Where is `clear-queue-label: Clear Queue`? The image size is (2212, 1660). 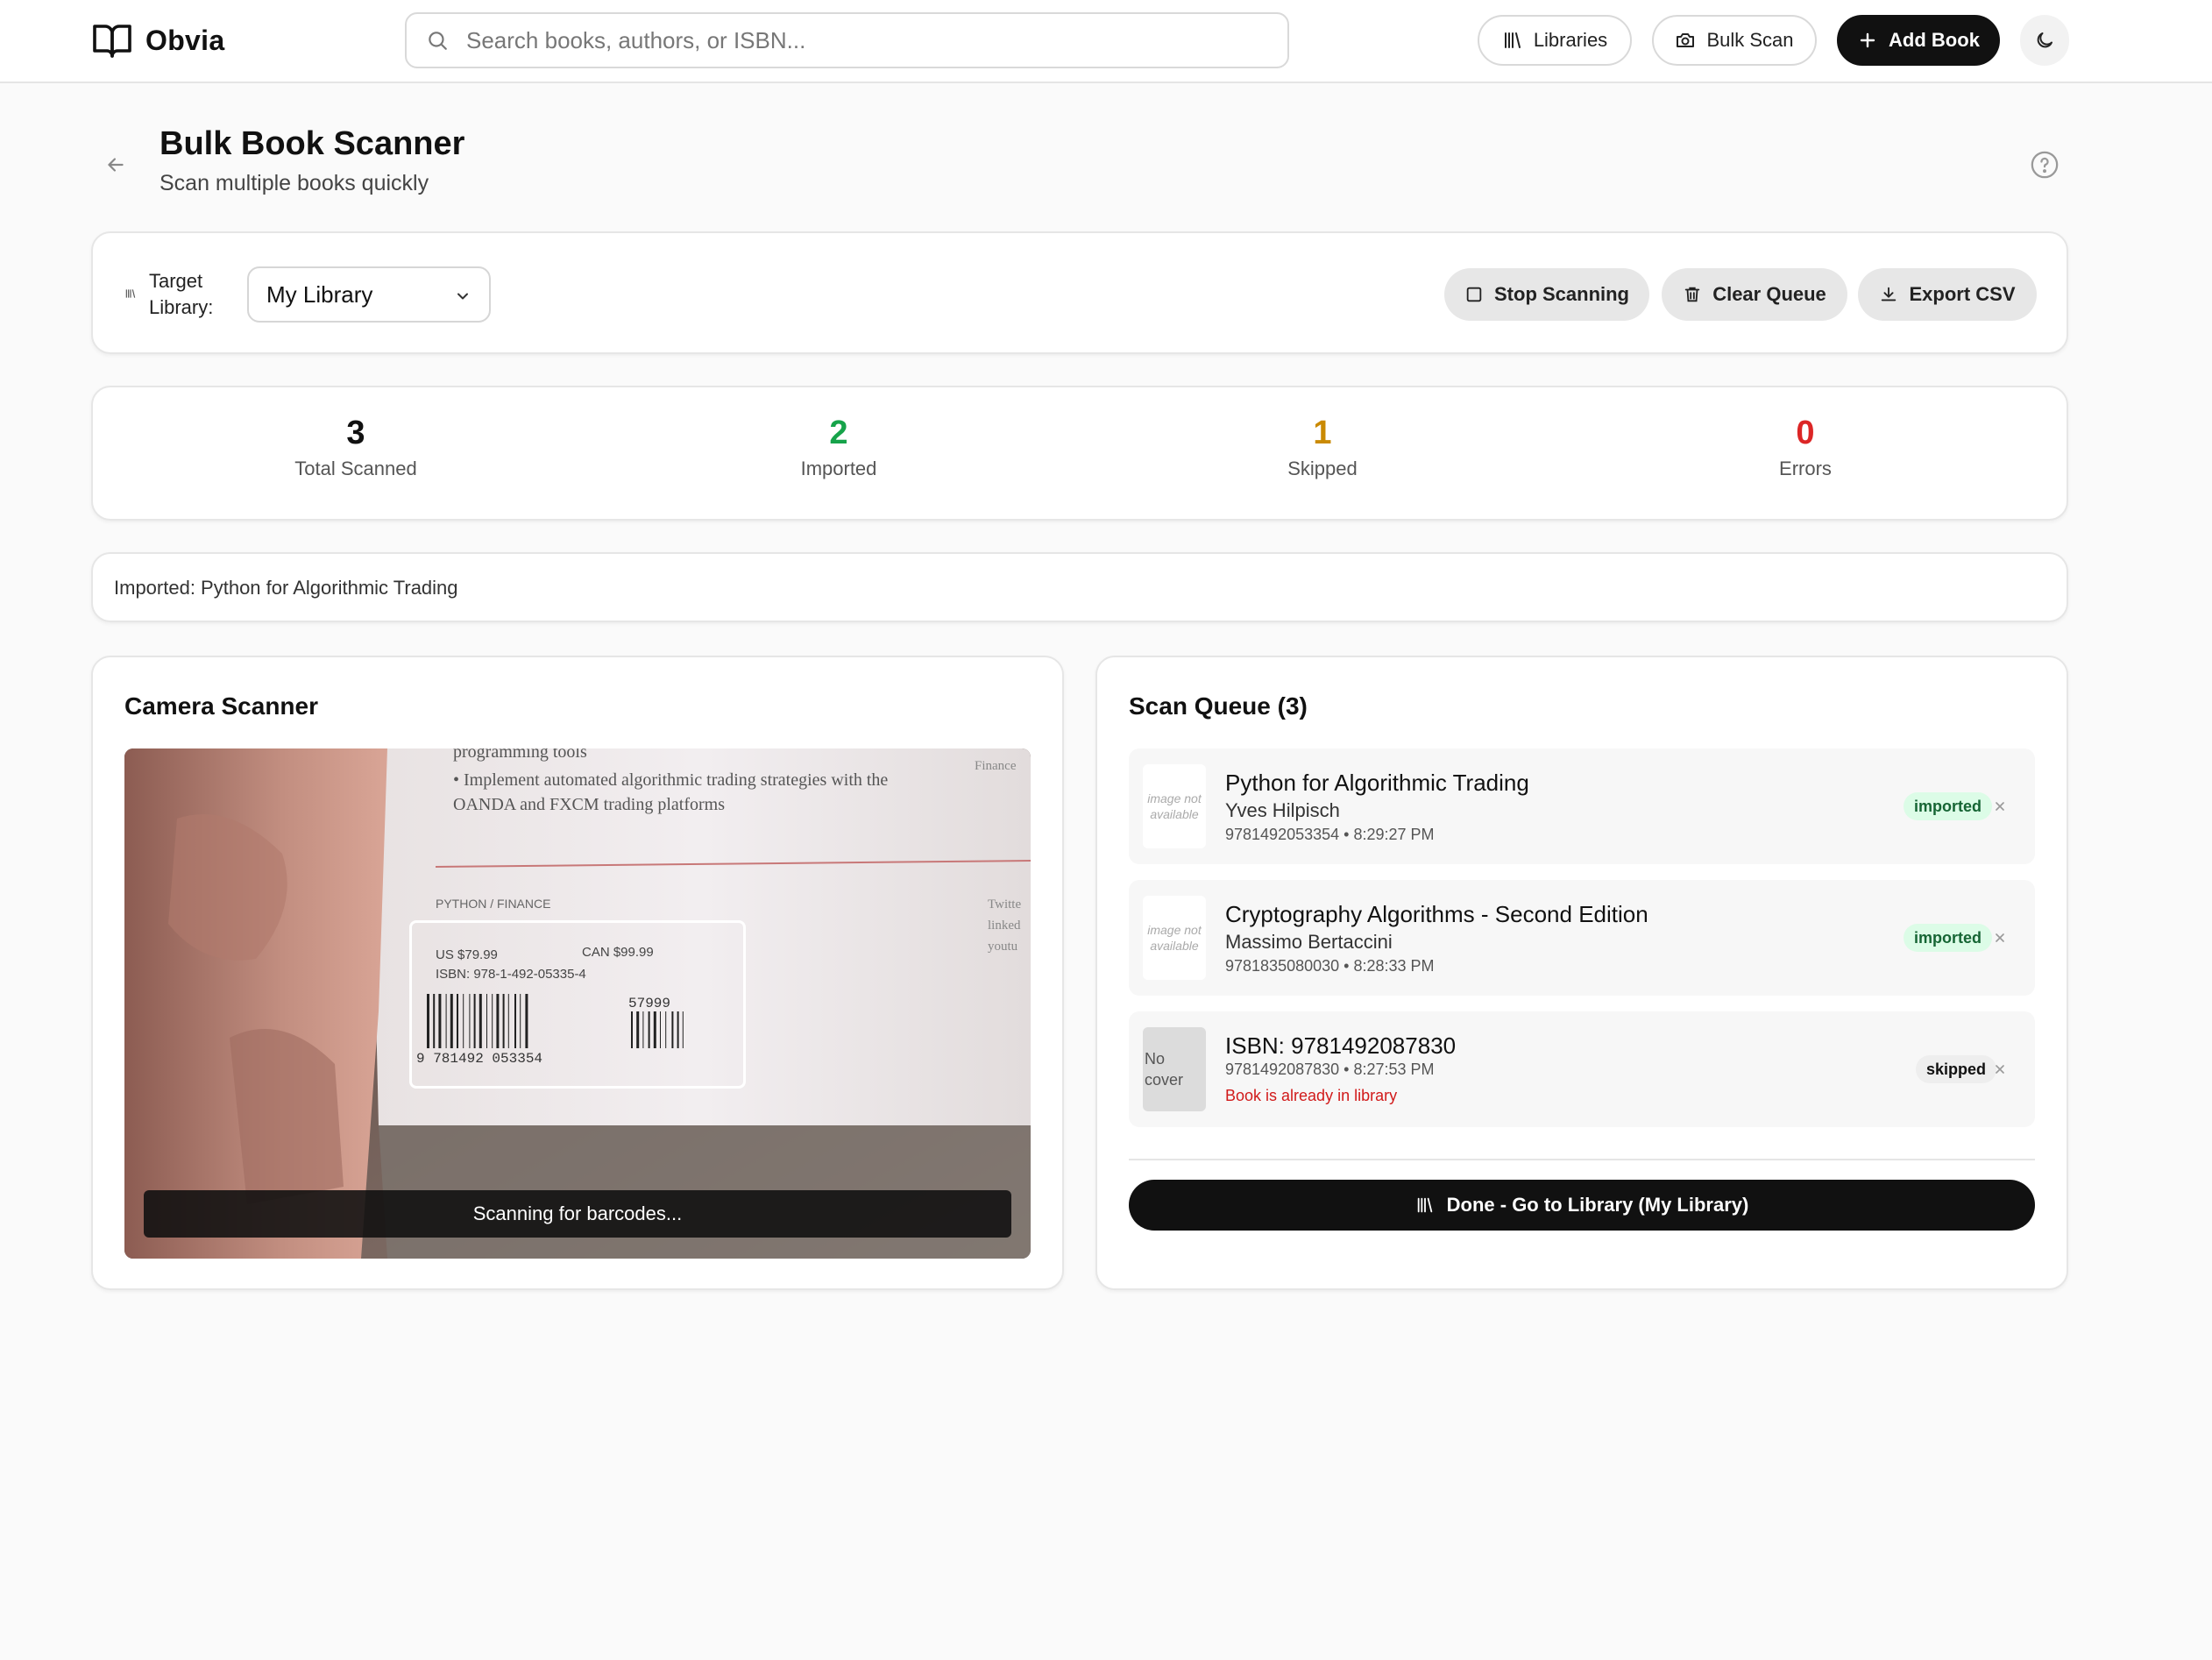
clear-queue-label: Clear Queue is located at coordinates (1769, 294).